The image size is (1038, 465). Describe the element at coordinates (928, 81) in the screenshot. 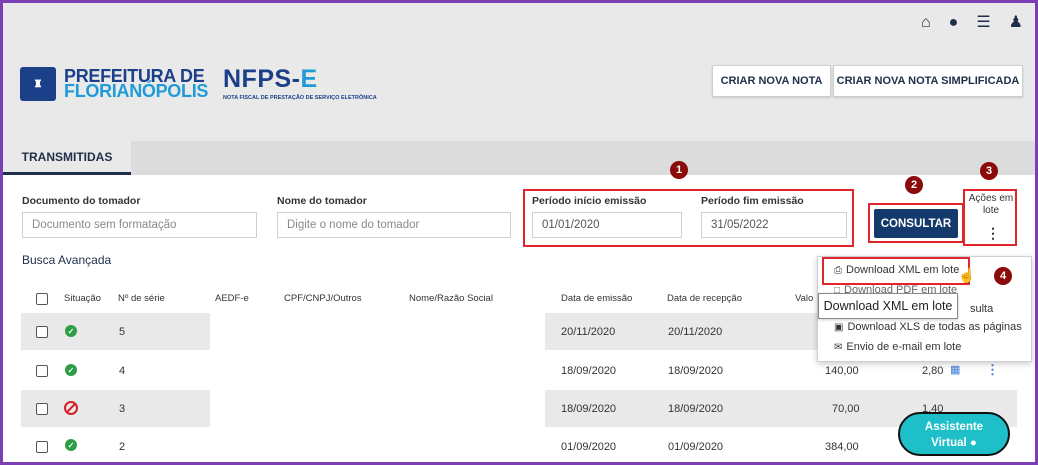

I see `create-simple-note-button: CRIAR NOVA NOTA SIMPLIFICADA` at that location.